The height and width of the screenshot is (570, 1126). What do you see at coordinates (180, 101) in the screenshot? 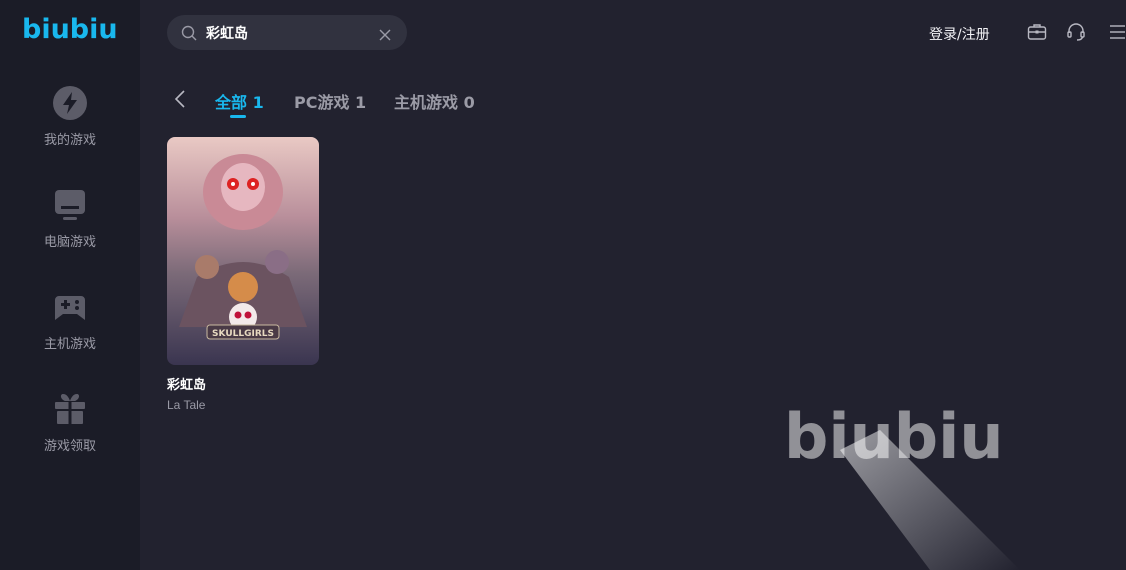
I see `back-arrow-icon` at bounding box center [180, 101].